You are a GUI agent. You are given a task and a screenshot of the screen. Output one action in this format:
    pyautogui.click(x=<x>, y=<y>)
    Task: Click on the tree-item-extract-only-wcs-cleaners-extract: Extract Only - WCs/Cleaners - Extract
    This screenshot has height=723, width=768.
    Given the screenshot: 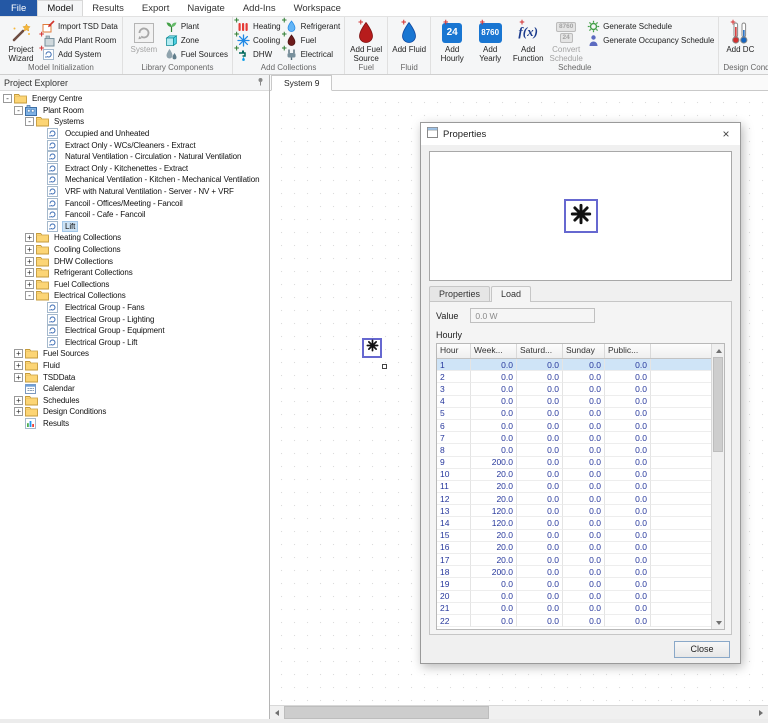 What is the action you would take?
    pyautogui.click(x=134, y=145)
    